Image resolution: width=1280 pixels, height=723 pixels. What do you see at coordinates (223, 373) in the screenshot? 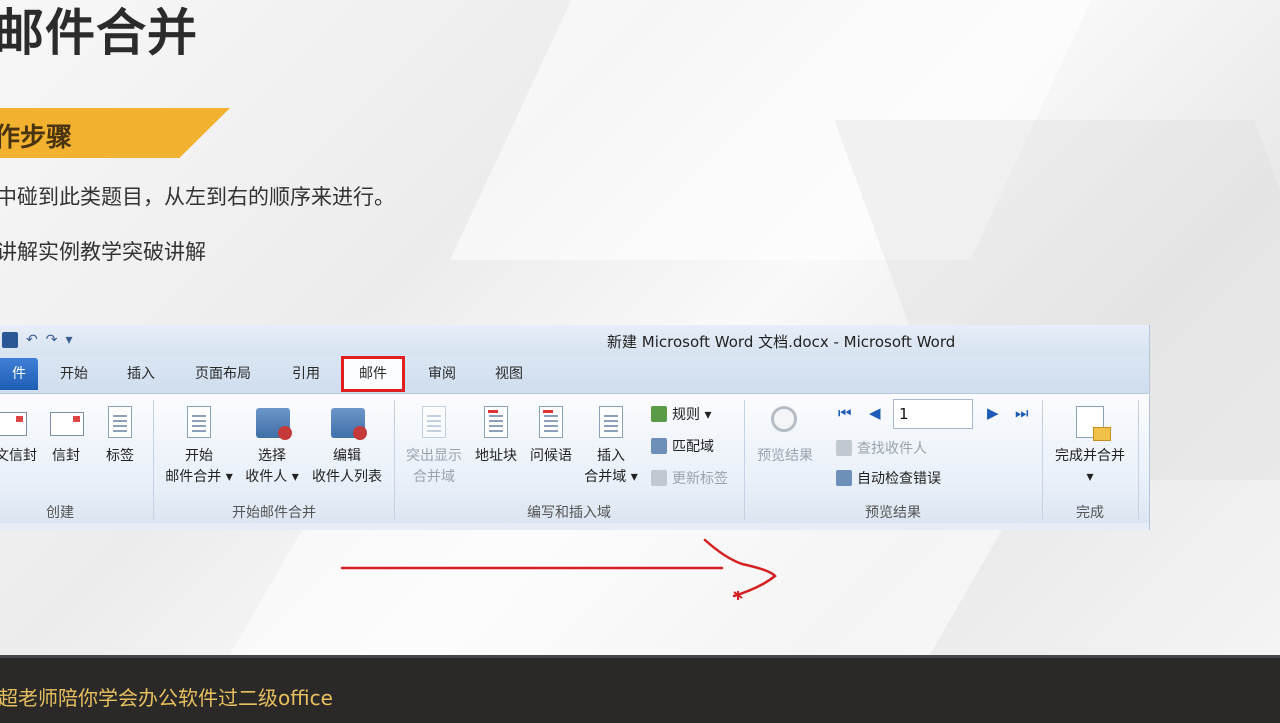
I see `tab-page-layout: 页面布局` at bounding box center [223, 373].